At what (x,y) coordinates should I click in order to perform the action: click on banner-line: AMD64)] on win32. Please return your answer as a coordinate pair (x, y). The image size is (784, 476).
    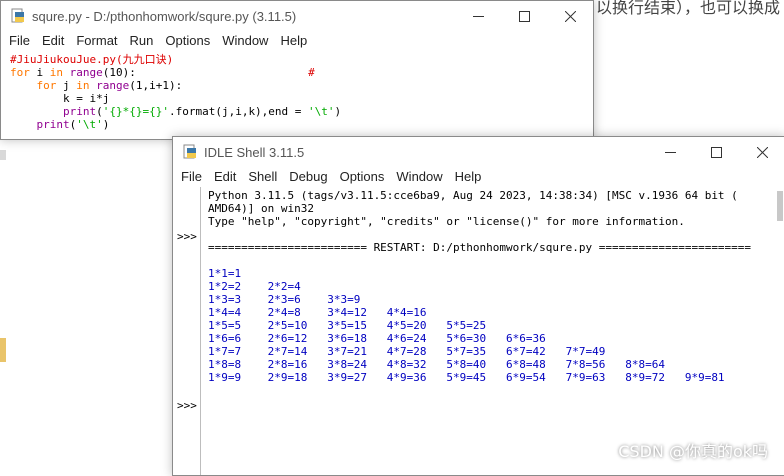
    Looking at the image, I should click on (261, 208).